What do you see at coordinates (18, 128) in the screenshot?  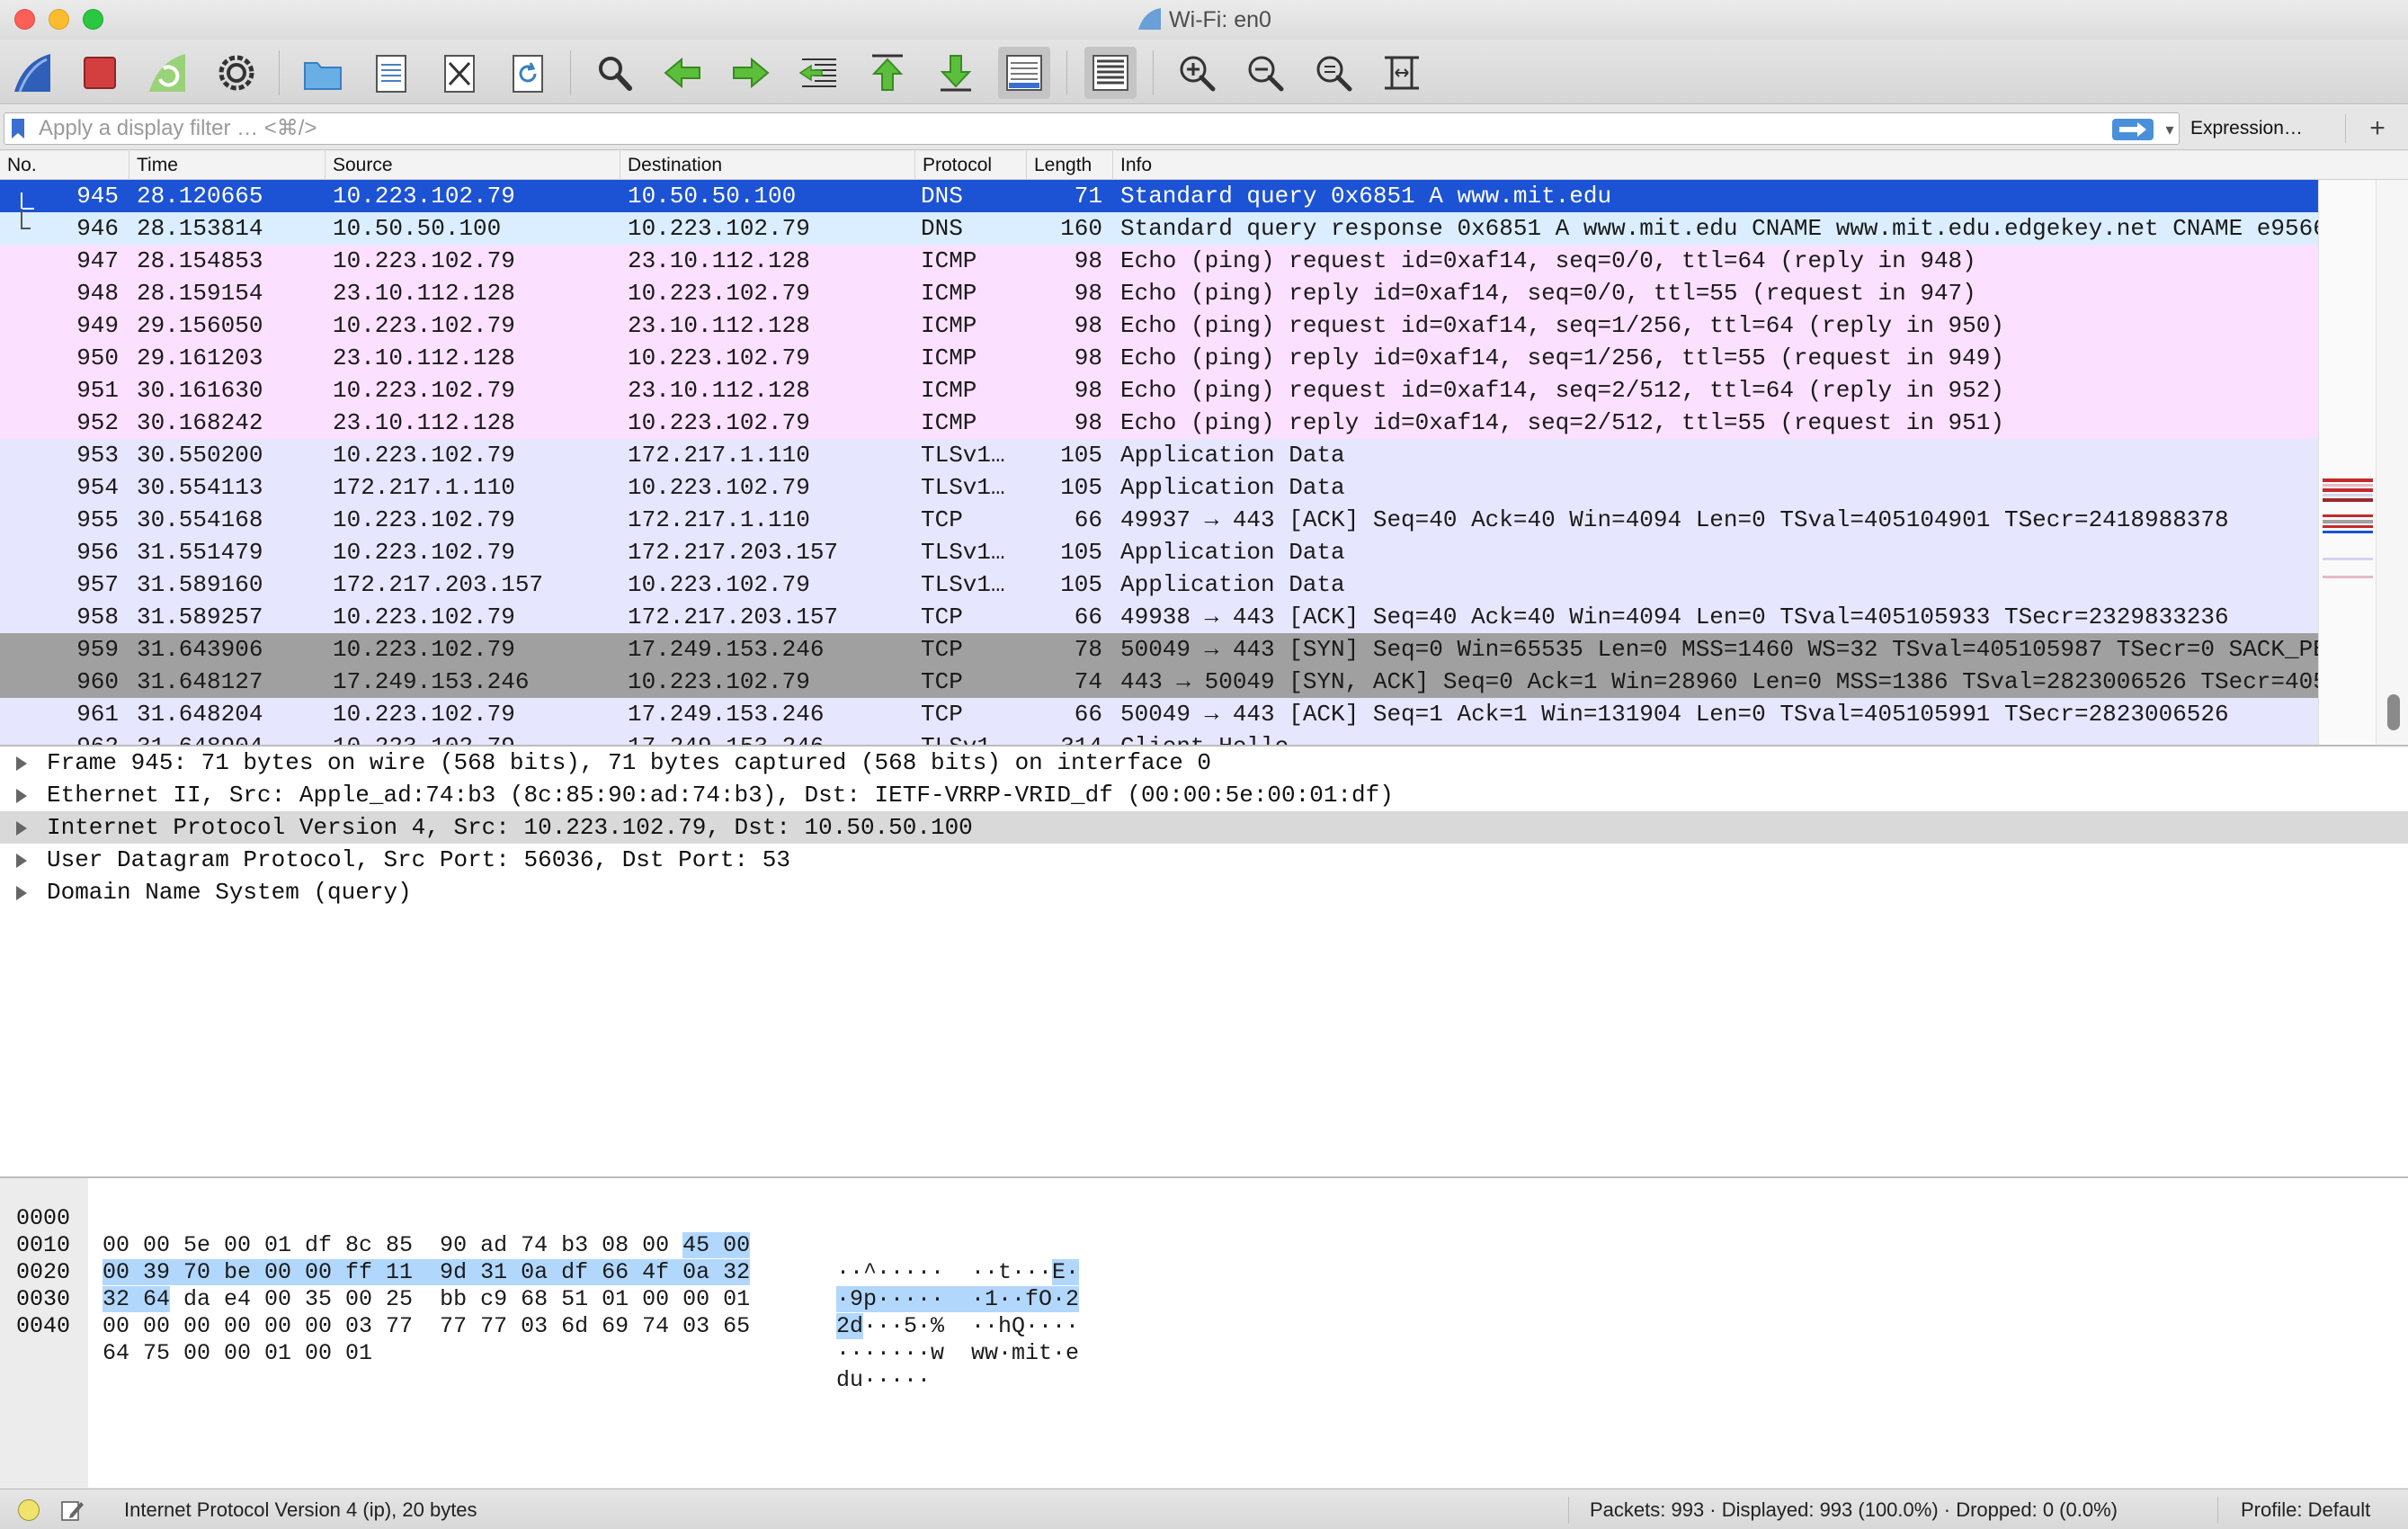 I see `bookmark-icon` at bounding box center [18, 128].